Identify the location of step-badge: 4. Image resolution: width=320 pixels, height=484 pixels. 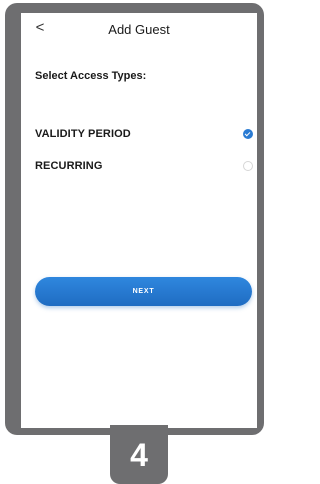
(139, 454).